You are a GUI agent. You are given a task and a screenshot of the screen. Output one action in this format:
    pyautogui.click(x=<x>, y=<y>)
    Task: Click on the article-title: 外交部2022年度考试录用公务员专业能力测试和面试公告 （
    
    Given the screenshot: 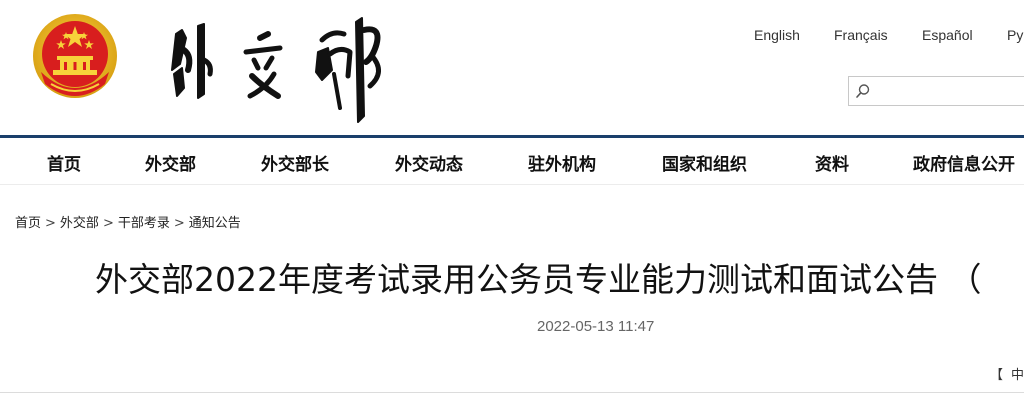 What is the action you would take?
    pyautogui.click(x=538, y=279)
    